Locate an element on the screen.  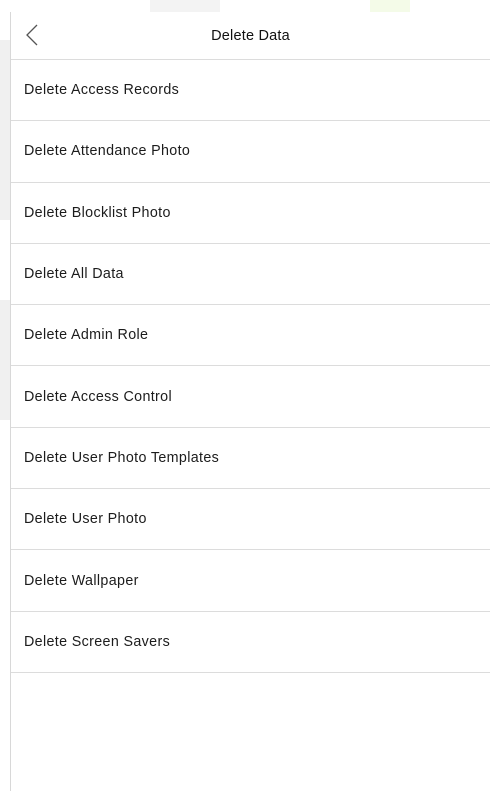
menu-item-label: Delete Blocklist Photo is located at coordinates (97, 212).